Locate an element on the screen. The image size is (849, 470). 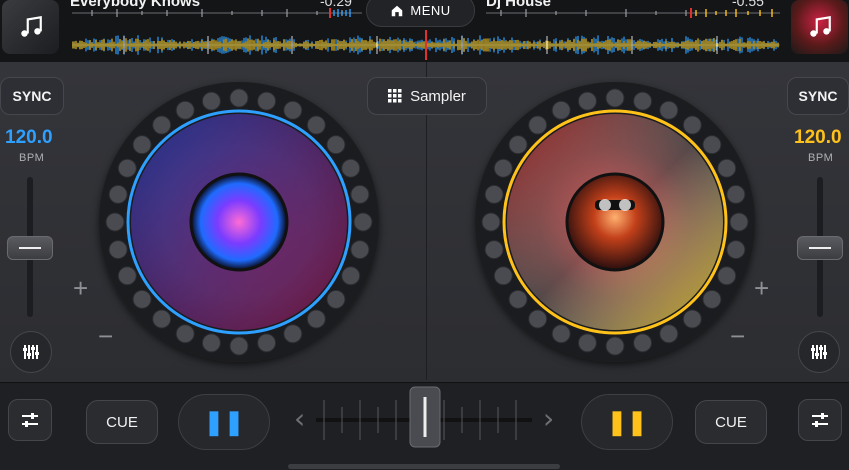
right-play-pause-button: ❚❚ is located at coordinates (627, 422).